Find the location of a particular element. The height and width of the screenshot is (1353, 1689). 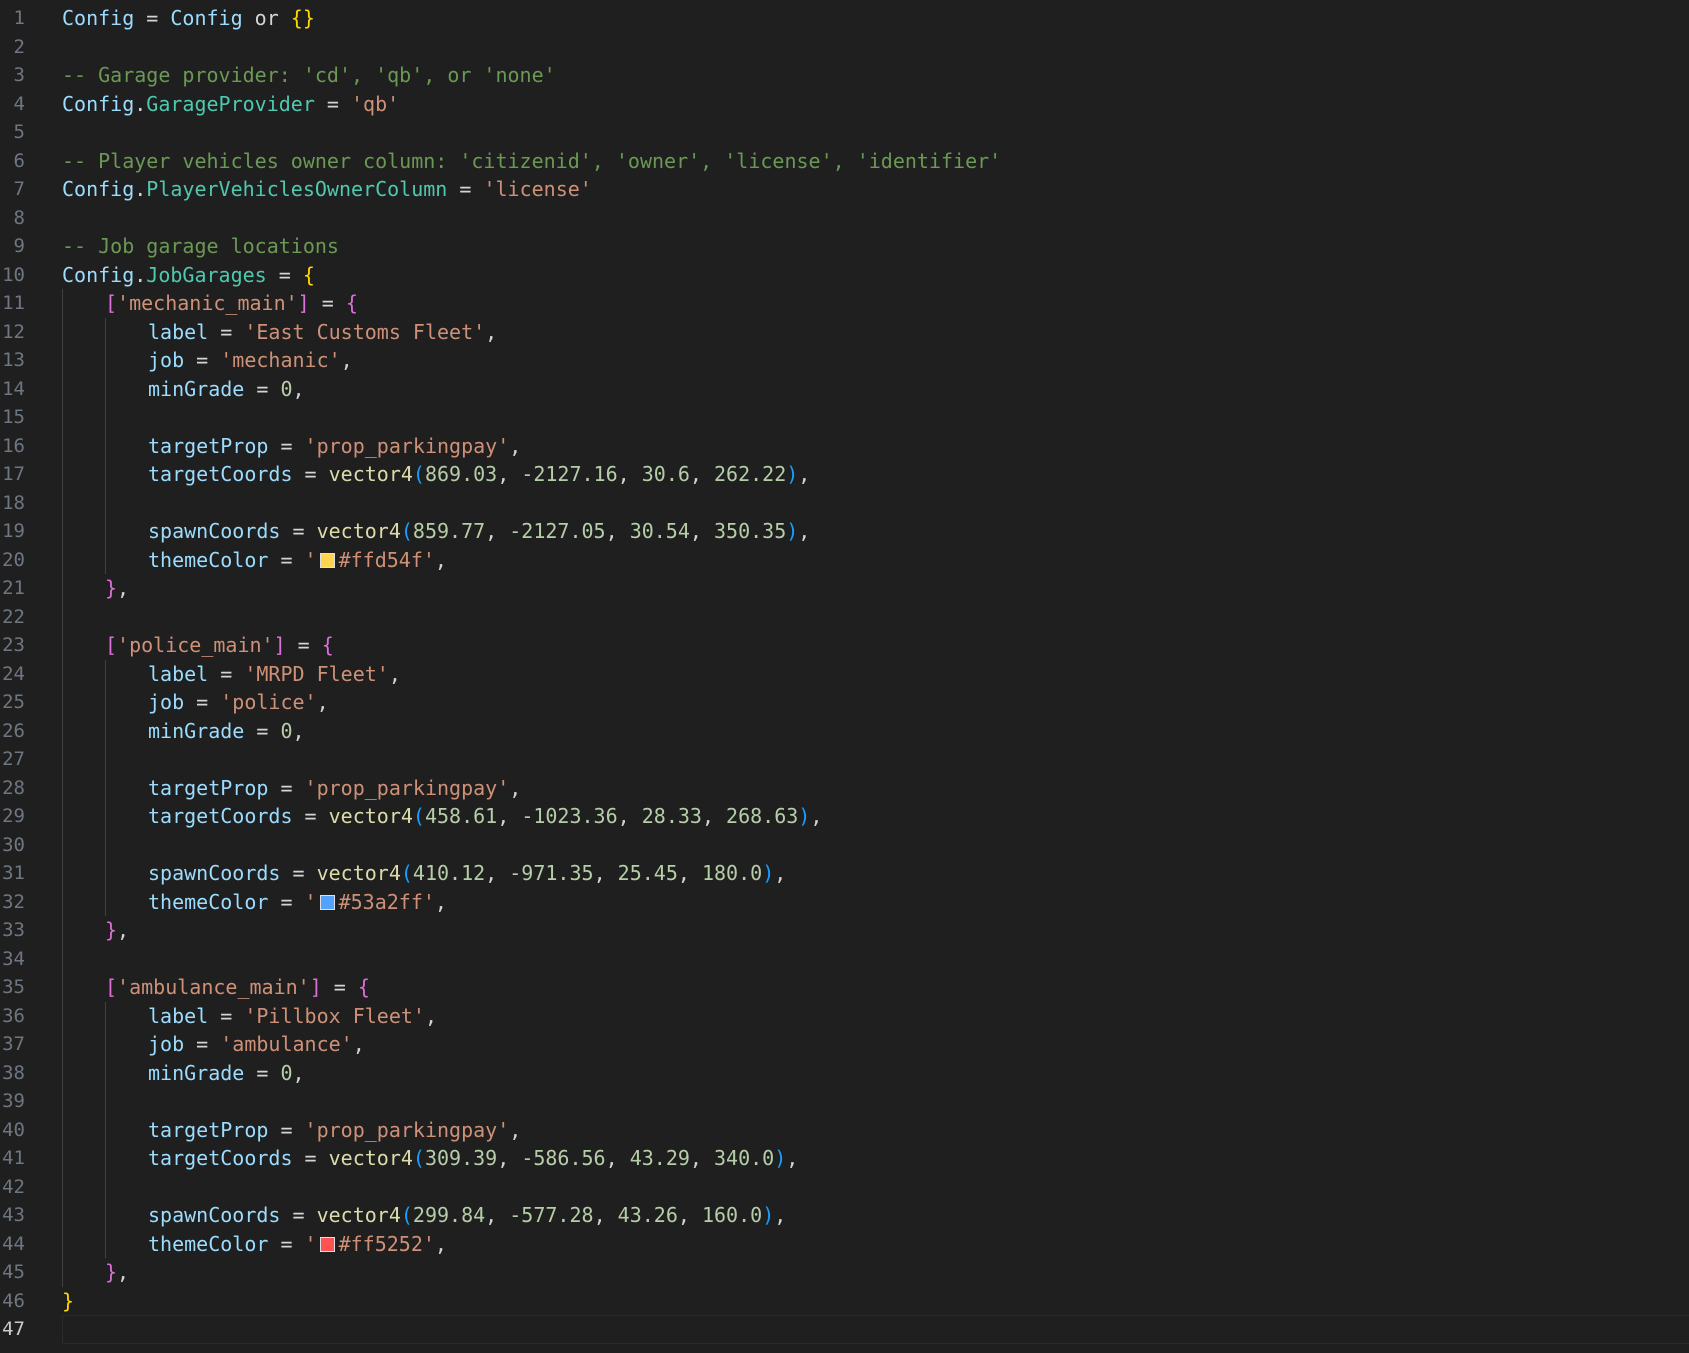

code-line: 39 is located at coordinates (844, 1101).